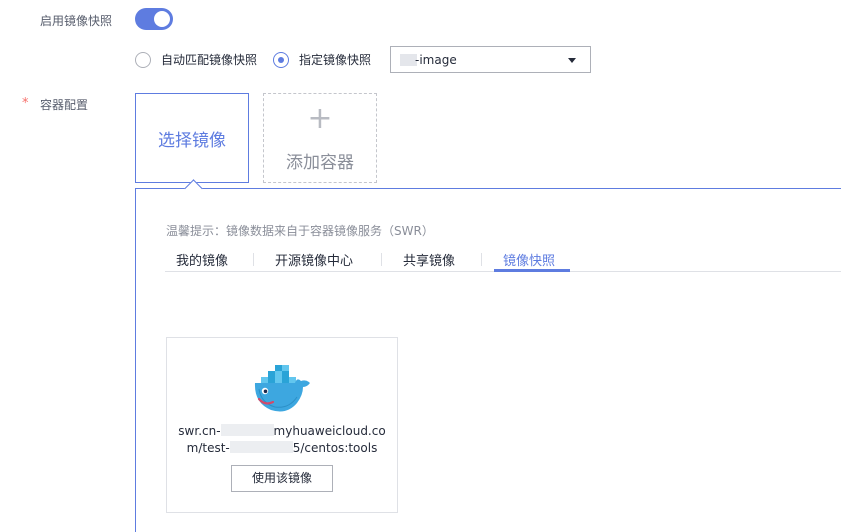  I want to click on repo-suffix: 5/centos:tools, so click(335, 448).